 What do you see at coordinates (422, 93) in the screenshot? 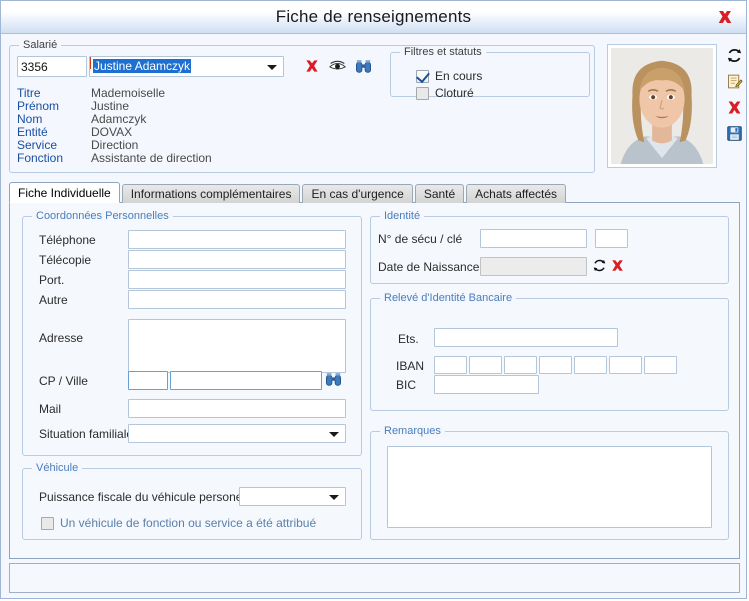
I see `checkbox-cloture` at bounding box center [422, 93].